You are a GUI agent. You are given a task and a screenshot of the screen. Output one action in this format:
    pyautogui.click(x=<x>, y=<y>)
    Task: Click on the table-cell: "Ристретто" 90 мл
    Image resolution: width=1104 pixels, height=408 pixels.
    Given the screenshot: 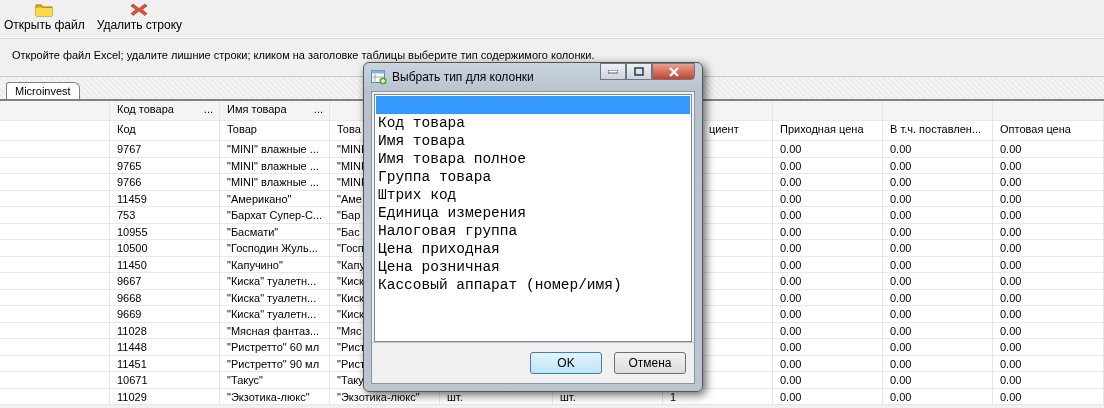 What is the action you would take?
    pyautogui.click(x=273, y=363)
    